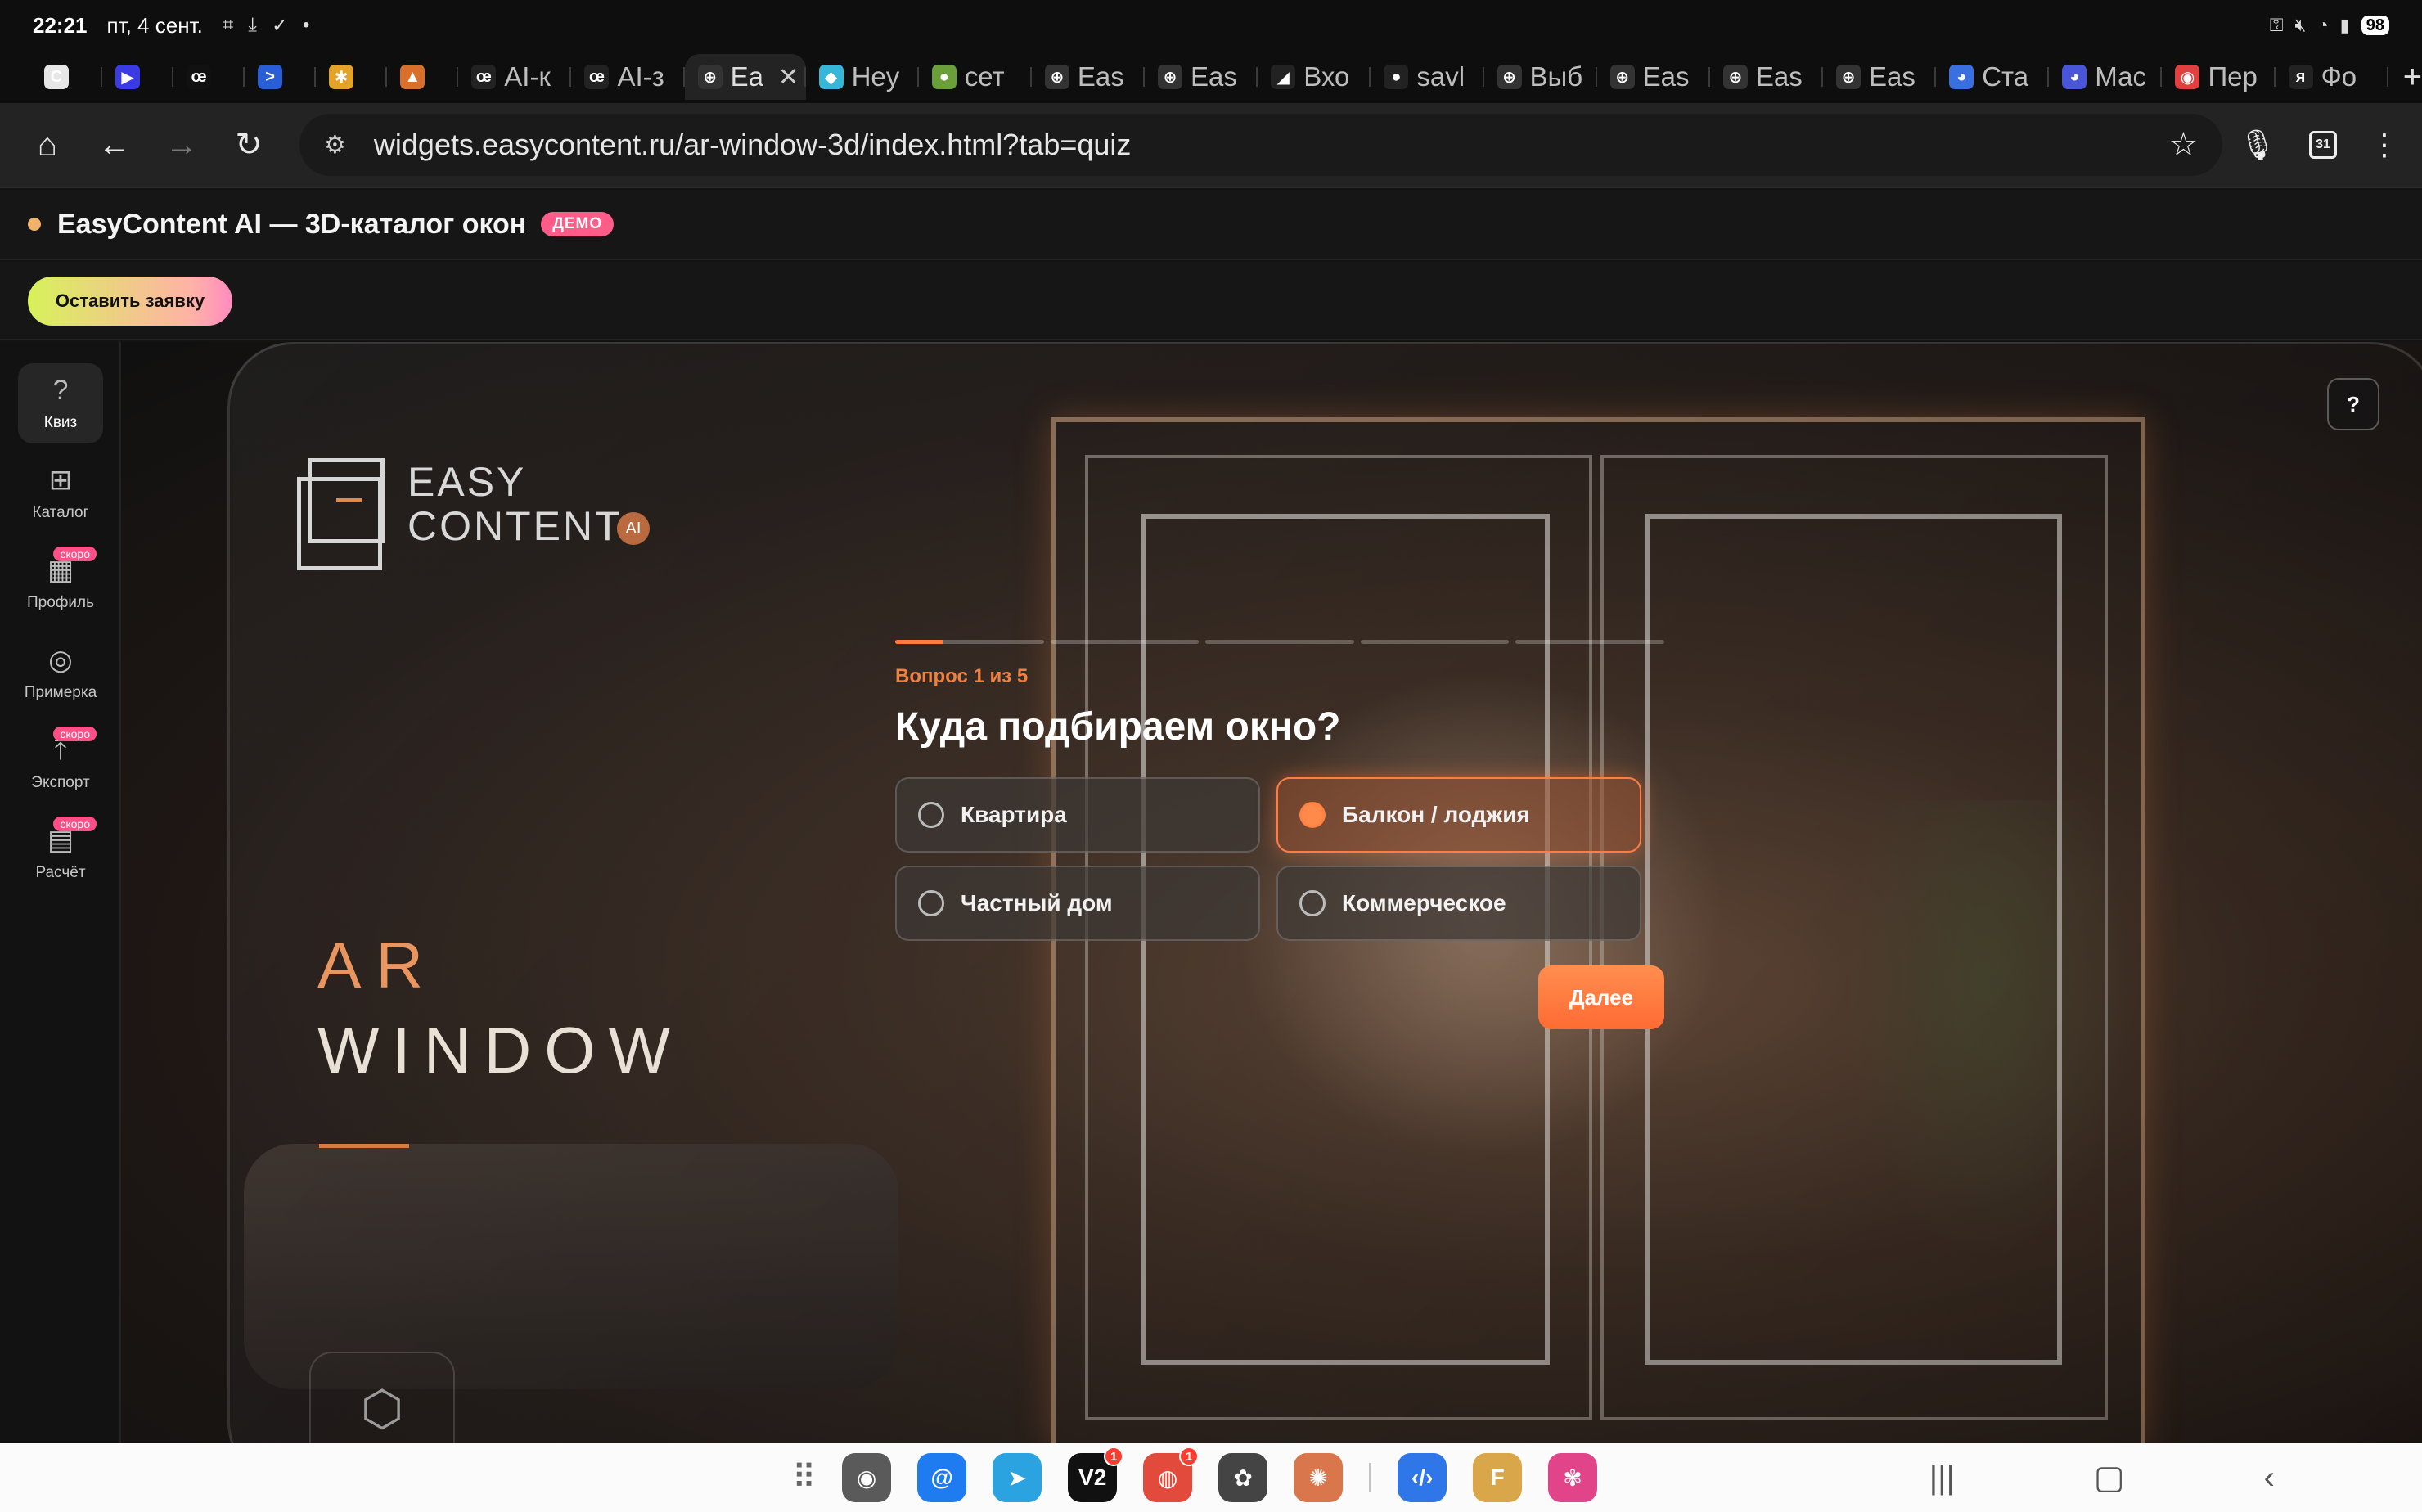 The height and width of the screenshot is (1512, 2422). What do you see at coordinates (60, 583) in the screenshot?
I see `sidebar-item: ▦ Профиль скоро` at bounding box center [60, 583].